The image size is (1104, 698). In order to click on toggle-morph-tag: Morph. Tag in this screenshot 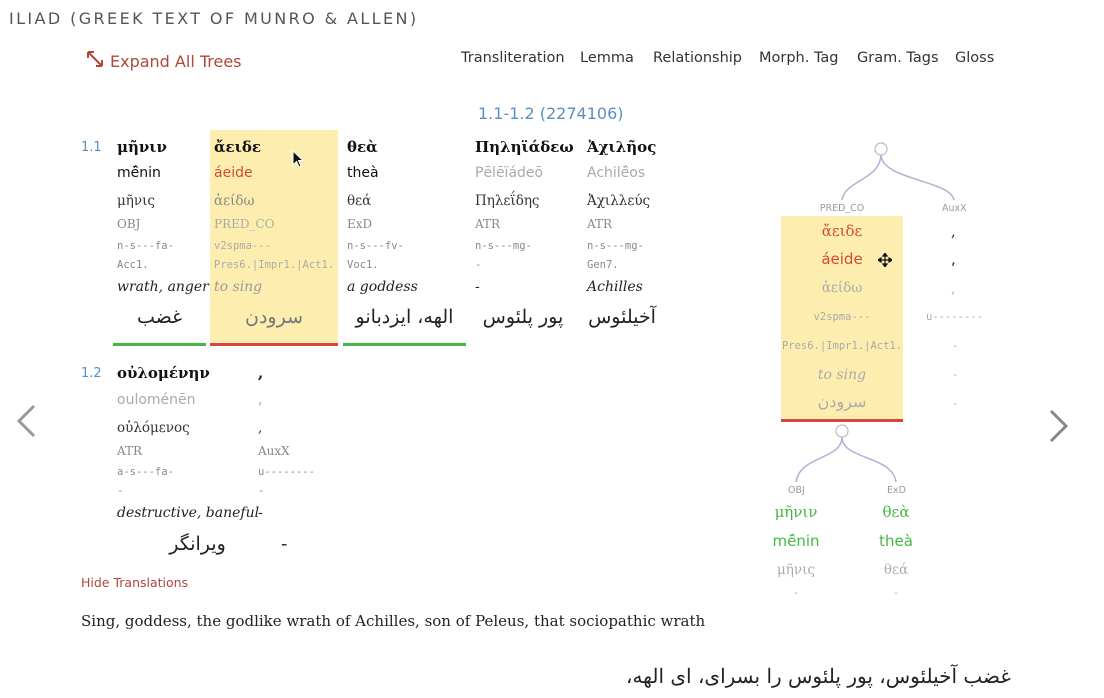, I will do `click(799, 58)`.